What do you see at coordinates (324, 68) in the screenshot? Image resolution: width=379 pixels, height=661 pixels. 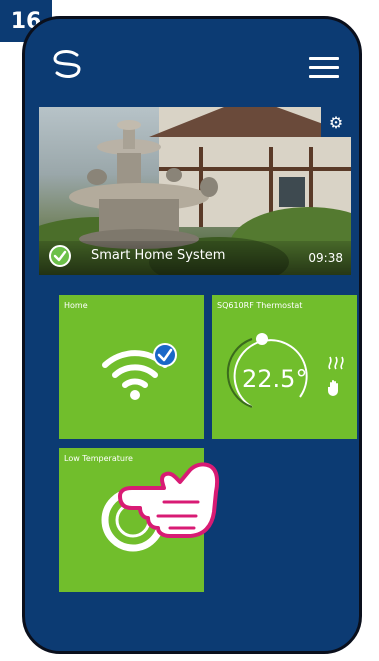 I see `hamburger-menu-icon` at bounding box center [324, 68].